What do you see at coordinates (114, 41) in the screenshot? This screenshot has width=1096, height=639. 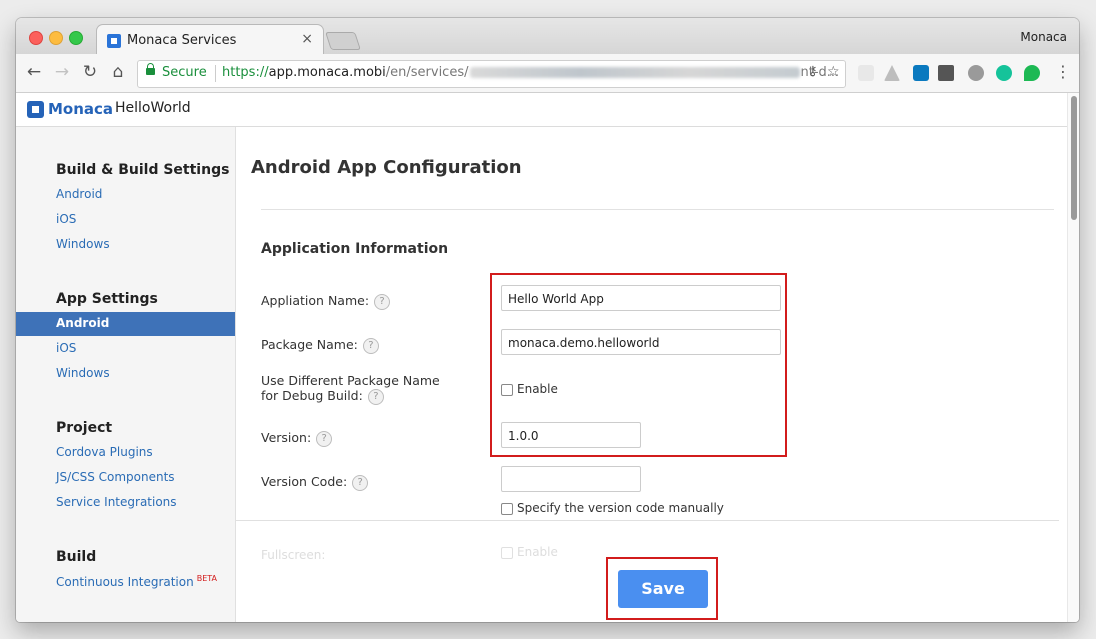 I see `monaca-favicon-icon` at bounding box center [114, 41].